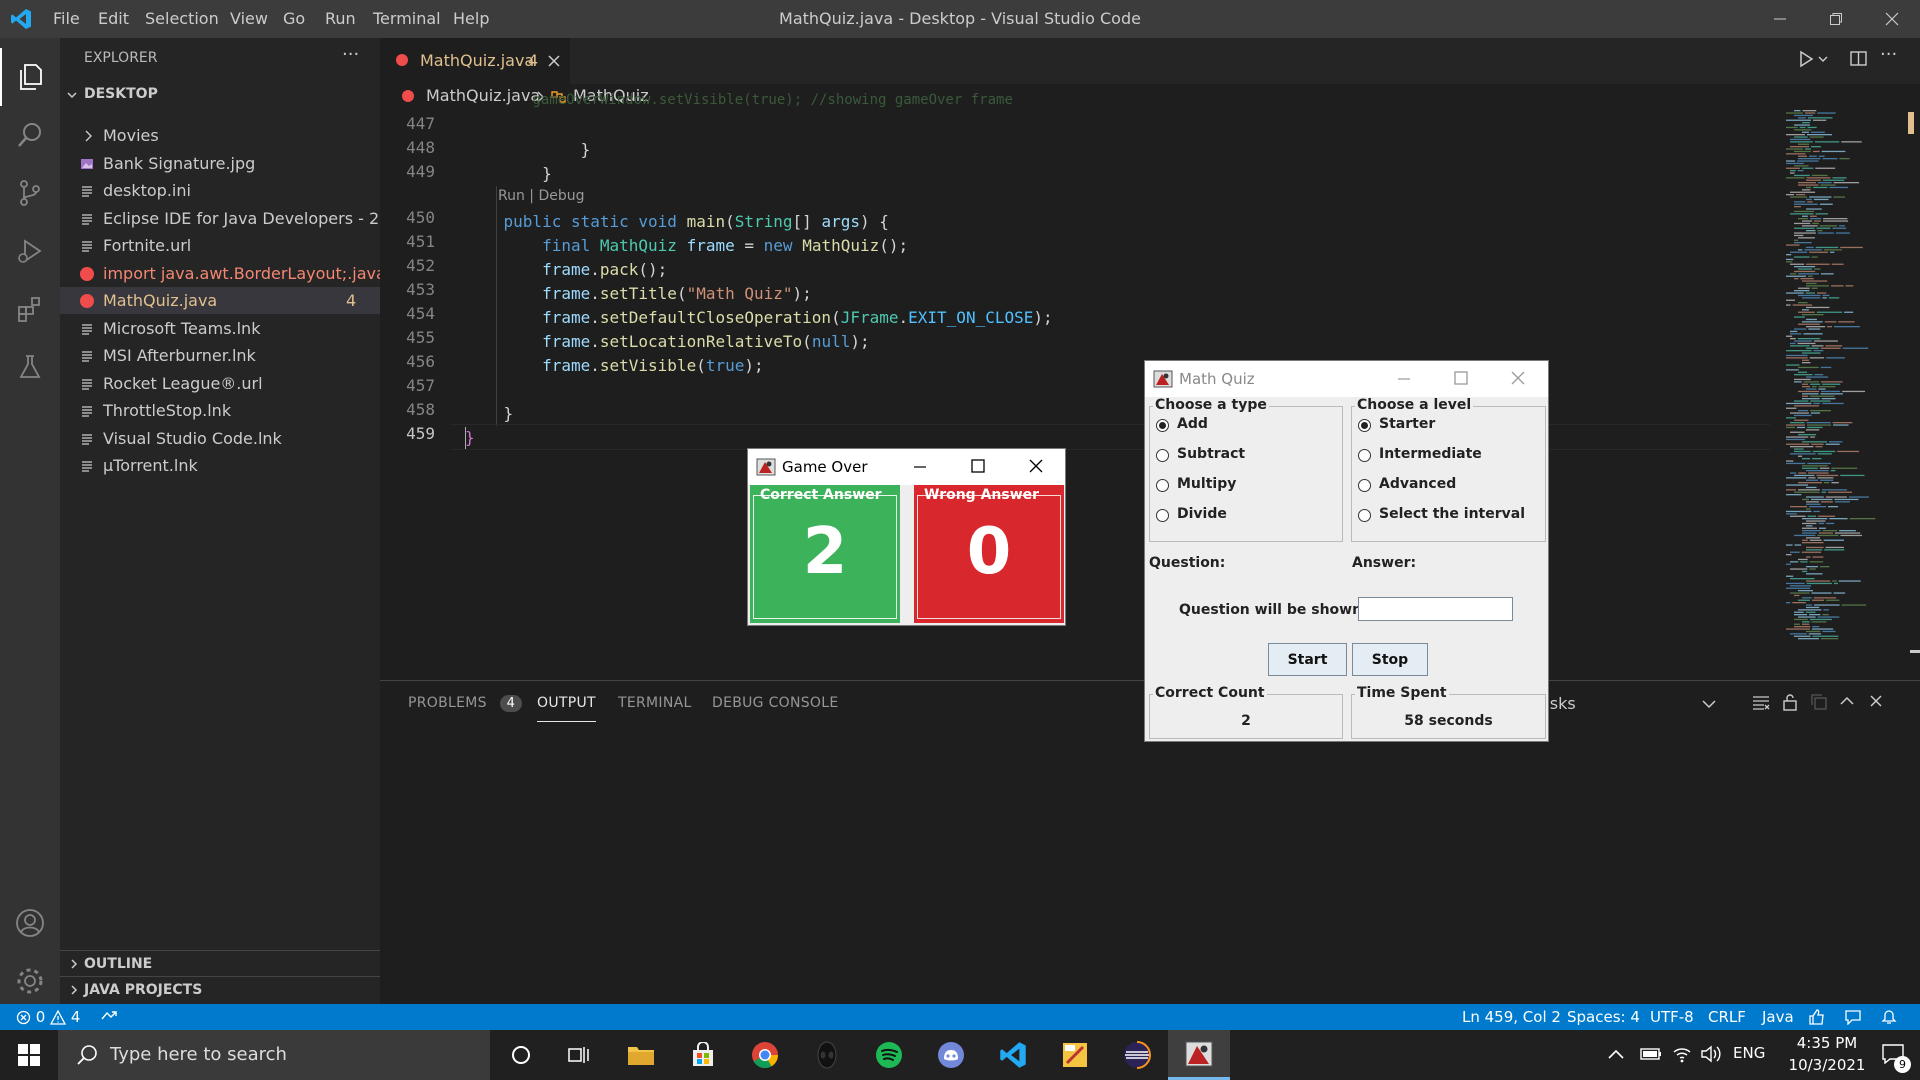 The image size is (1920, 1080). Describe the element at coordinates (48, 1017) in the screenshot. I see `problems-status: 0 4` at that location.